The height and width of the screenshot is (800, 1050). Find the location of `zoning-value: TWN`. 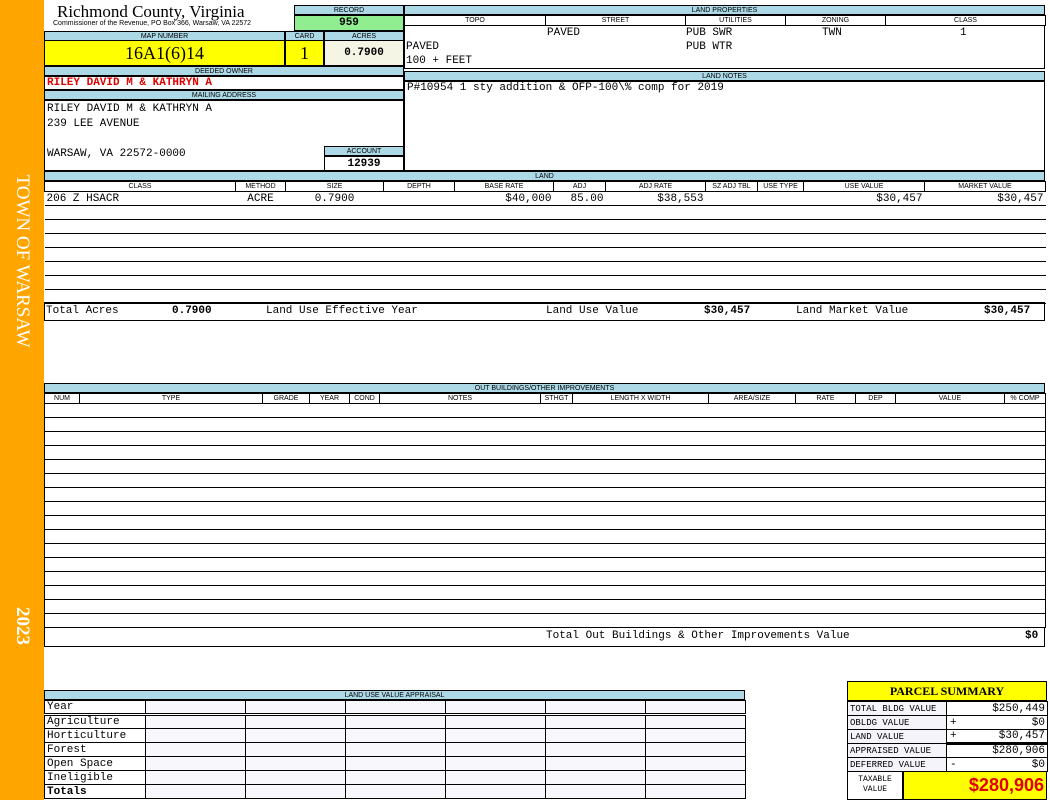

zoning-value: TWN is located at coordinates (832, 33).